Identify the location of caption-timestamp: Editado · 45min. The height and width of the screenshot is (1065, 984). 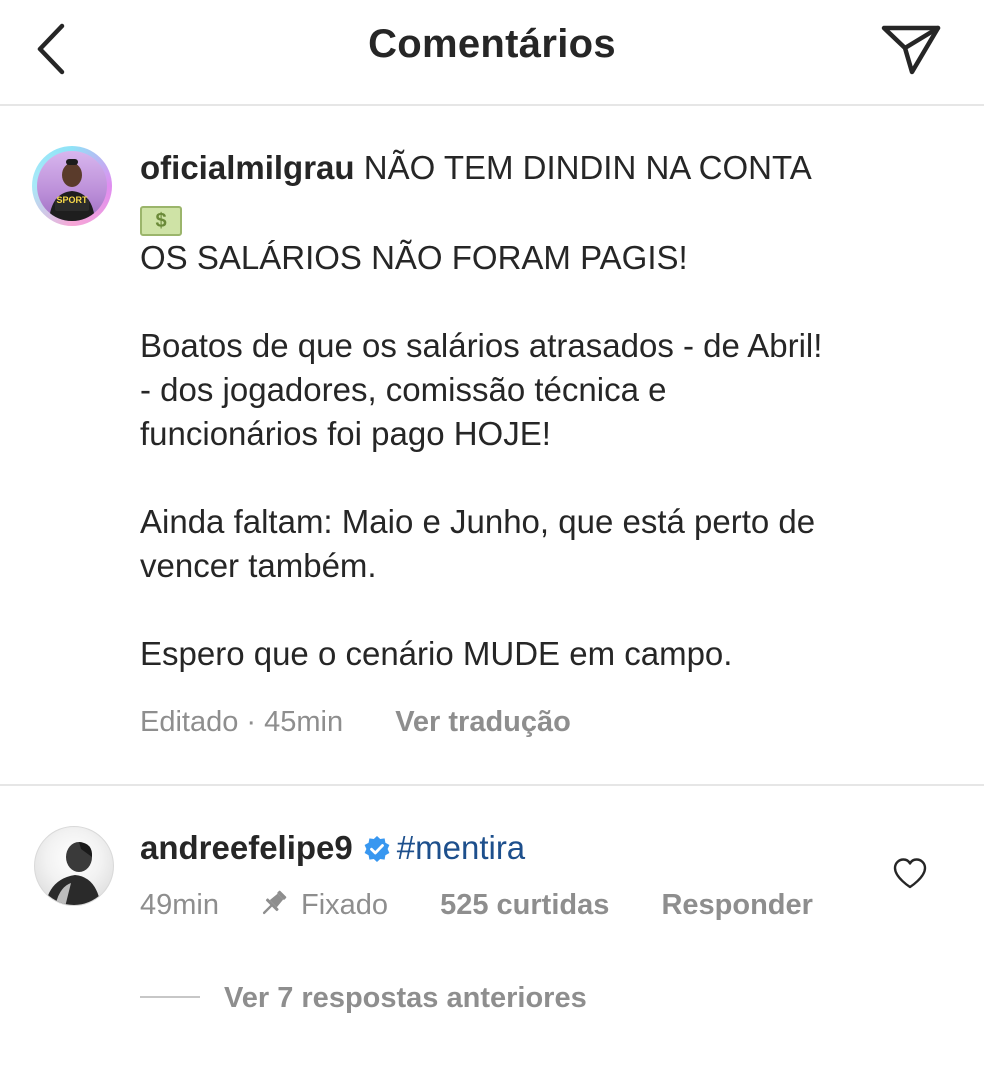
(242, 722).